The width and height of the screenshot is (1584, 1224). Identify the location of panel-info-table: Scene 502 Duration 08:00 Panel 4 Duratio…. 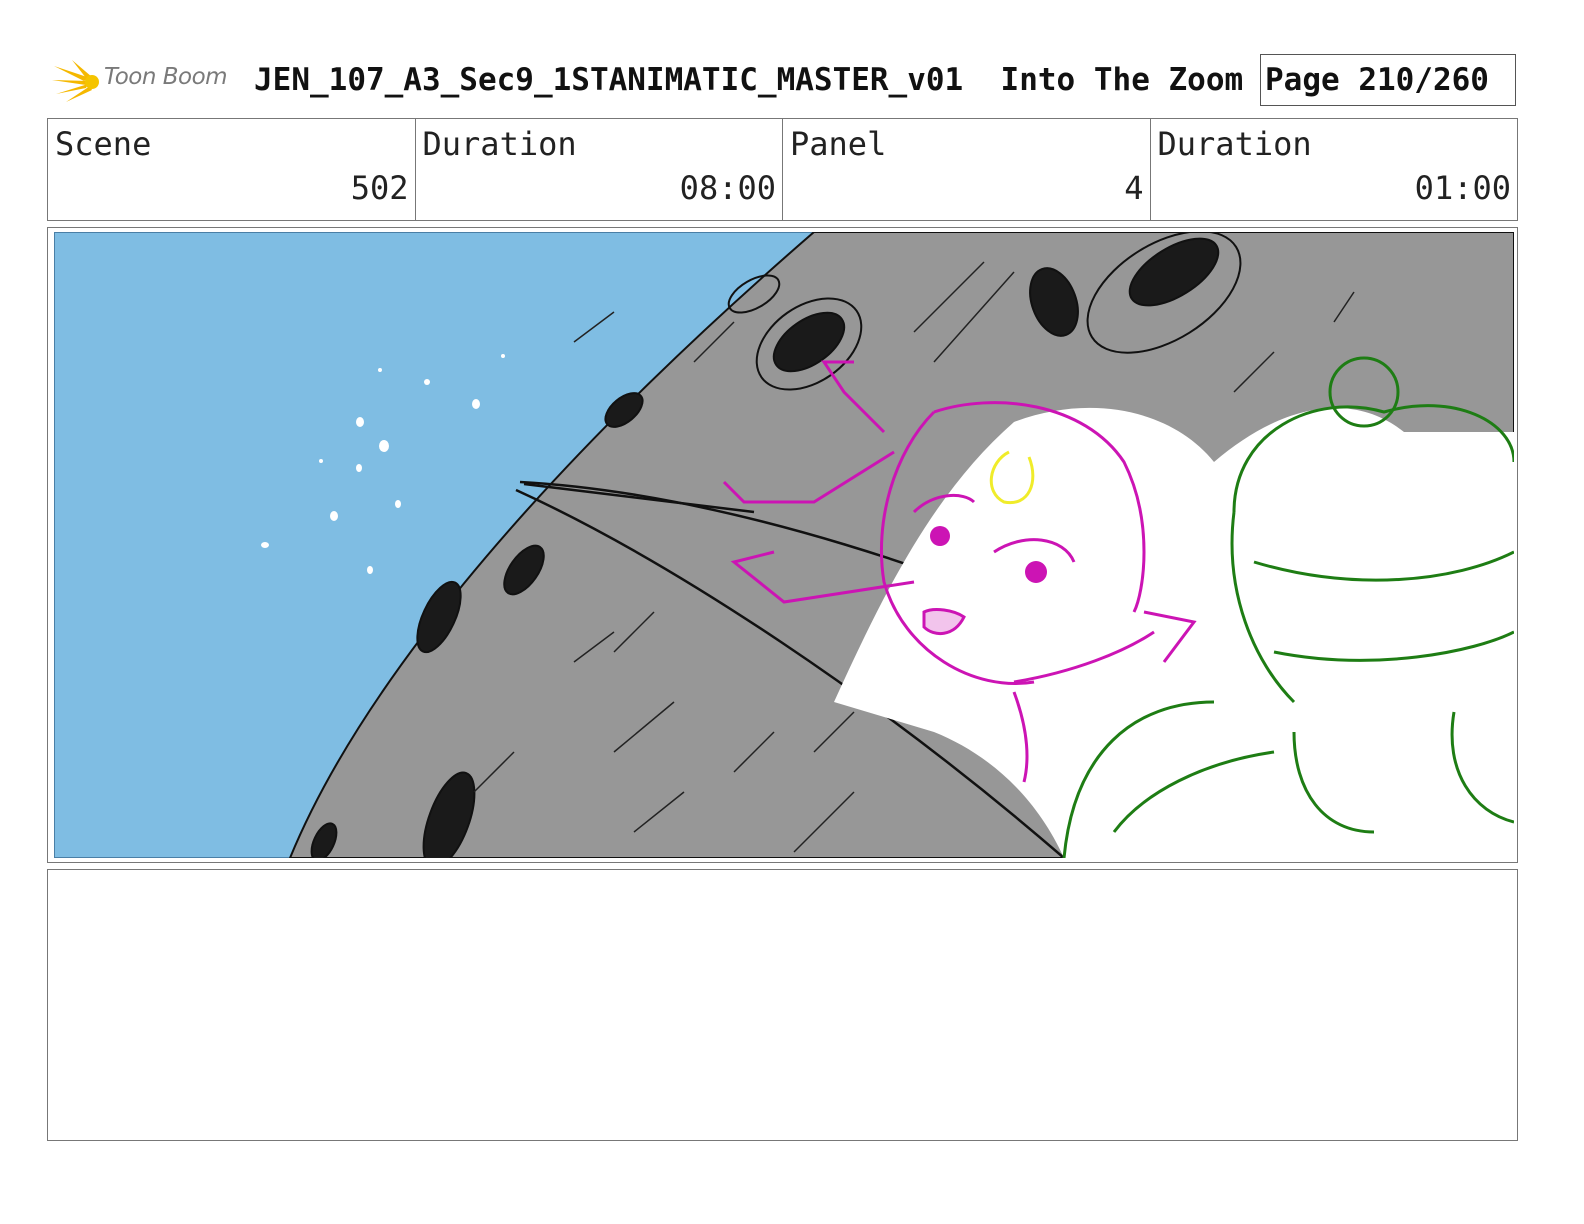
(782, 169).